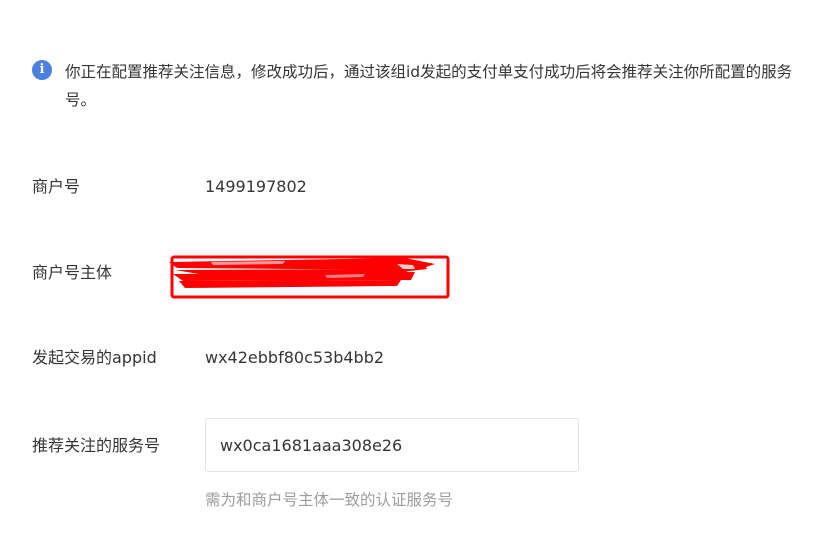 This screenshot has height=538, width=821. Describe the element at coordinates (426, 187) in the screenshot. I see `merchant-id-row: 商户号 1499197802` at that location.